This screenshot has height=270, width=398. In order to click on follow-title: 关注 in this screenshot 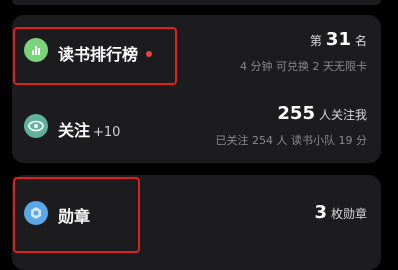, I will do `click(74, 130)`.